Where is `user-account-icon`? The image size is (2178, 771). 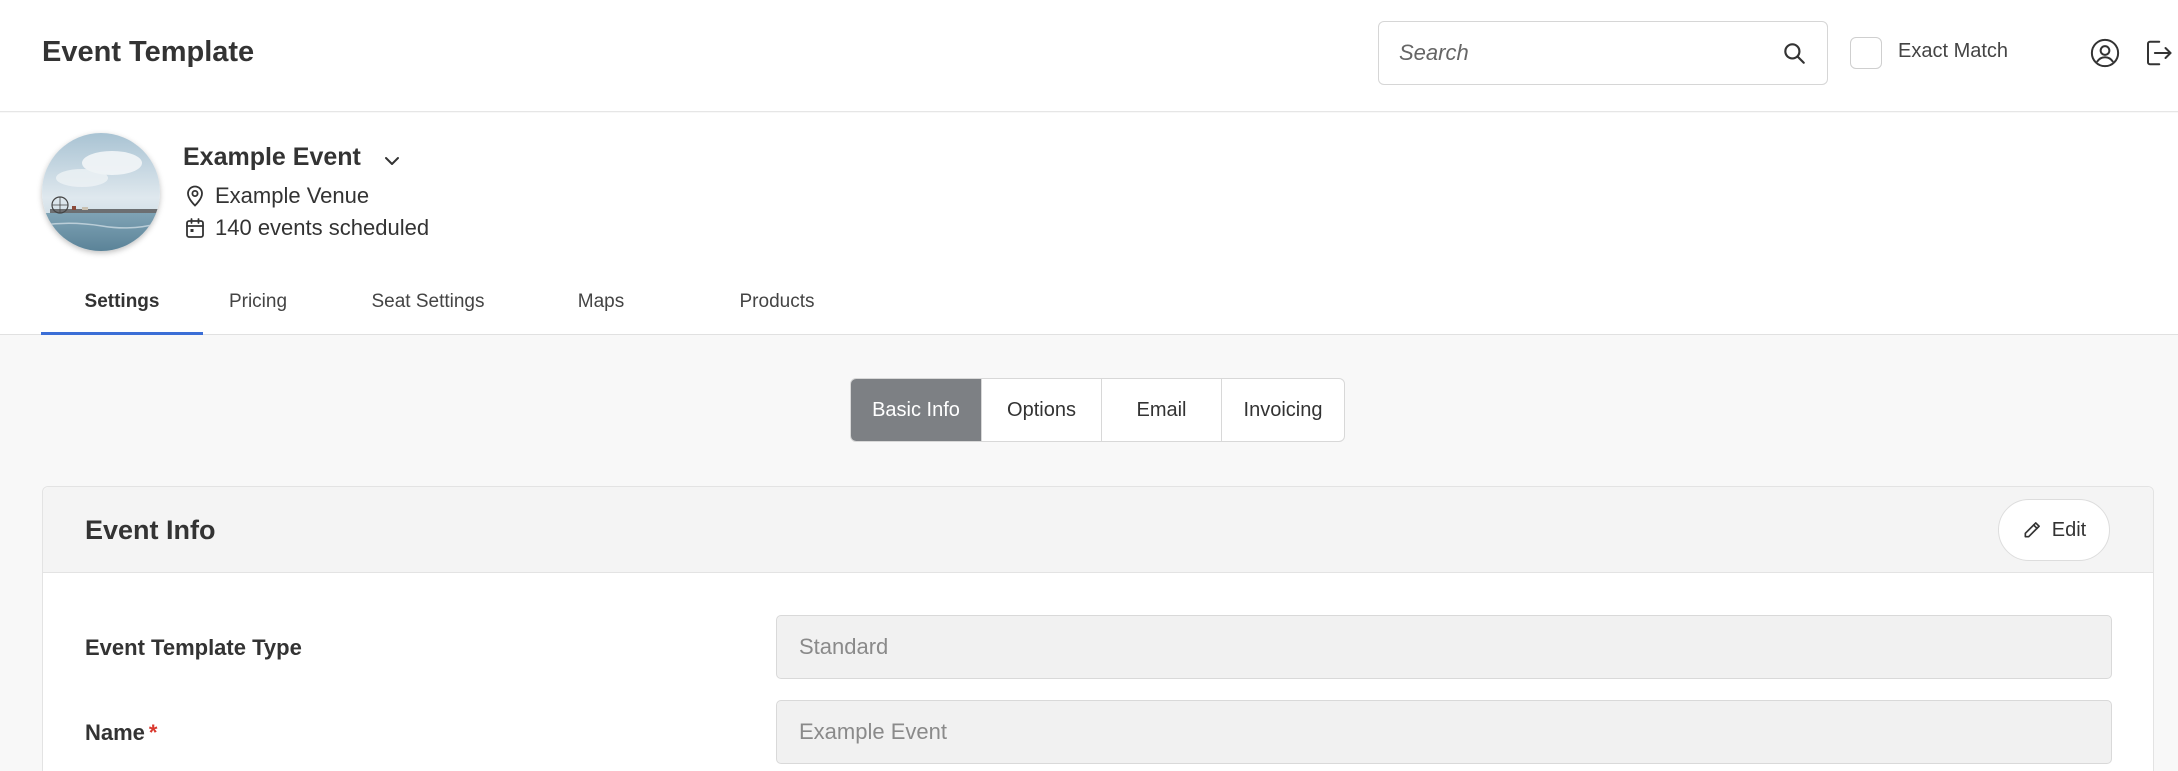
user-account-icon is located at coordinates (2105, 53).